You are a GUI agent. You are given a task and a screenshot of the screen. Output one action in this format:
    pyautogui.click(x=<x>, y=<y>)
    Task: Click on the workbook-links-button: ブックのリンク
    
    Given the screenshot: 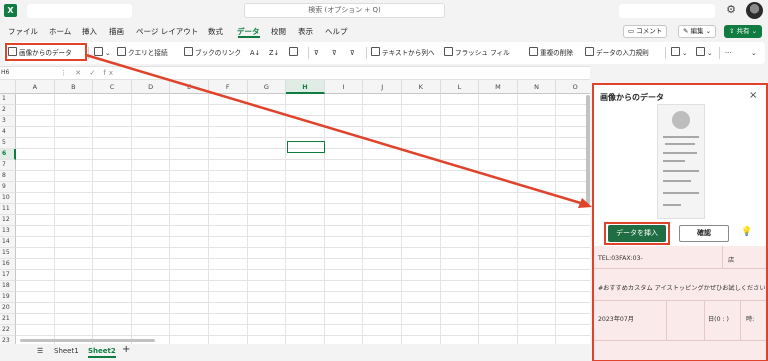 What is the action you would take?
    pyautogui.click(x=212, y=53)
    